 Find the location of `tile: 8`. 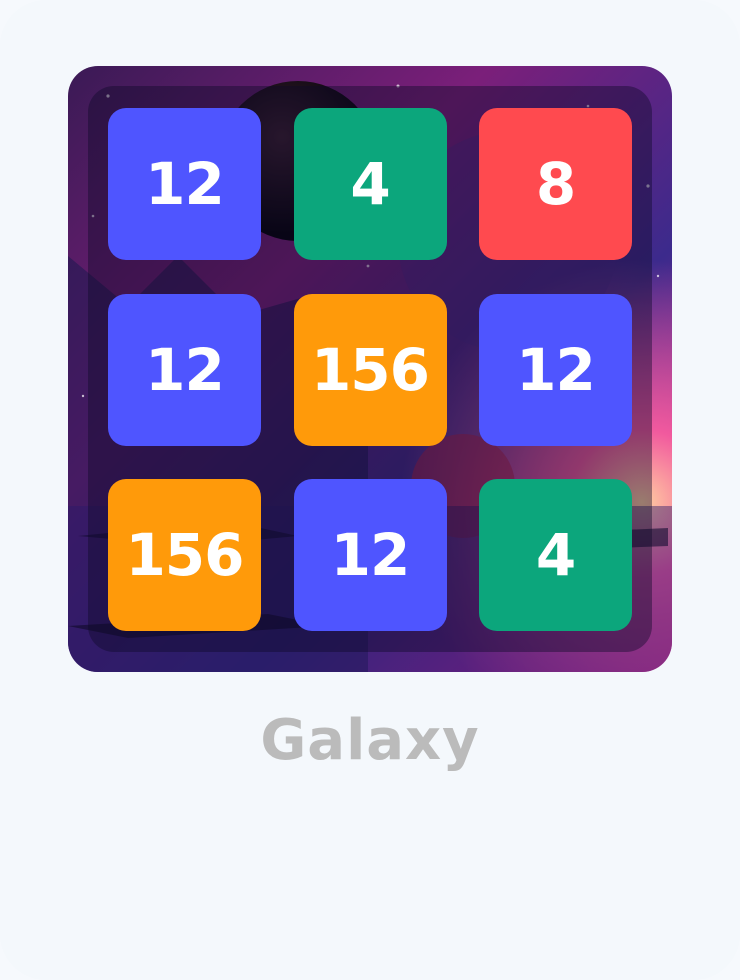

tile: 8 is located at coordinates (555, 184).